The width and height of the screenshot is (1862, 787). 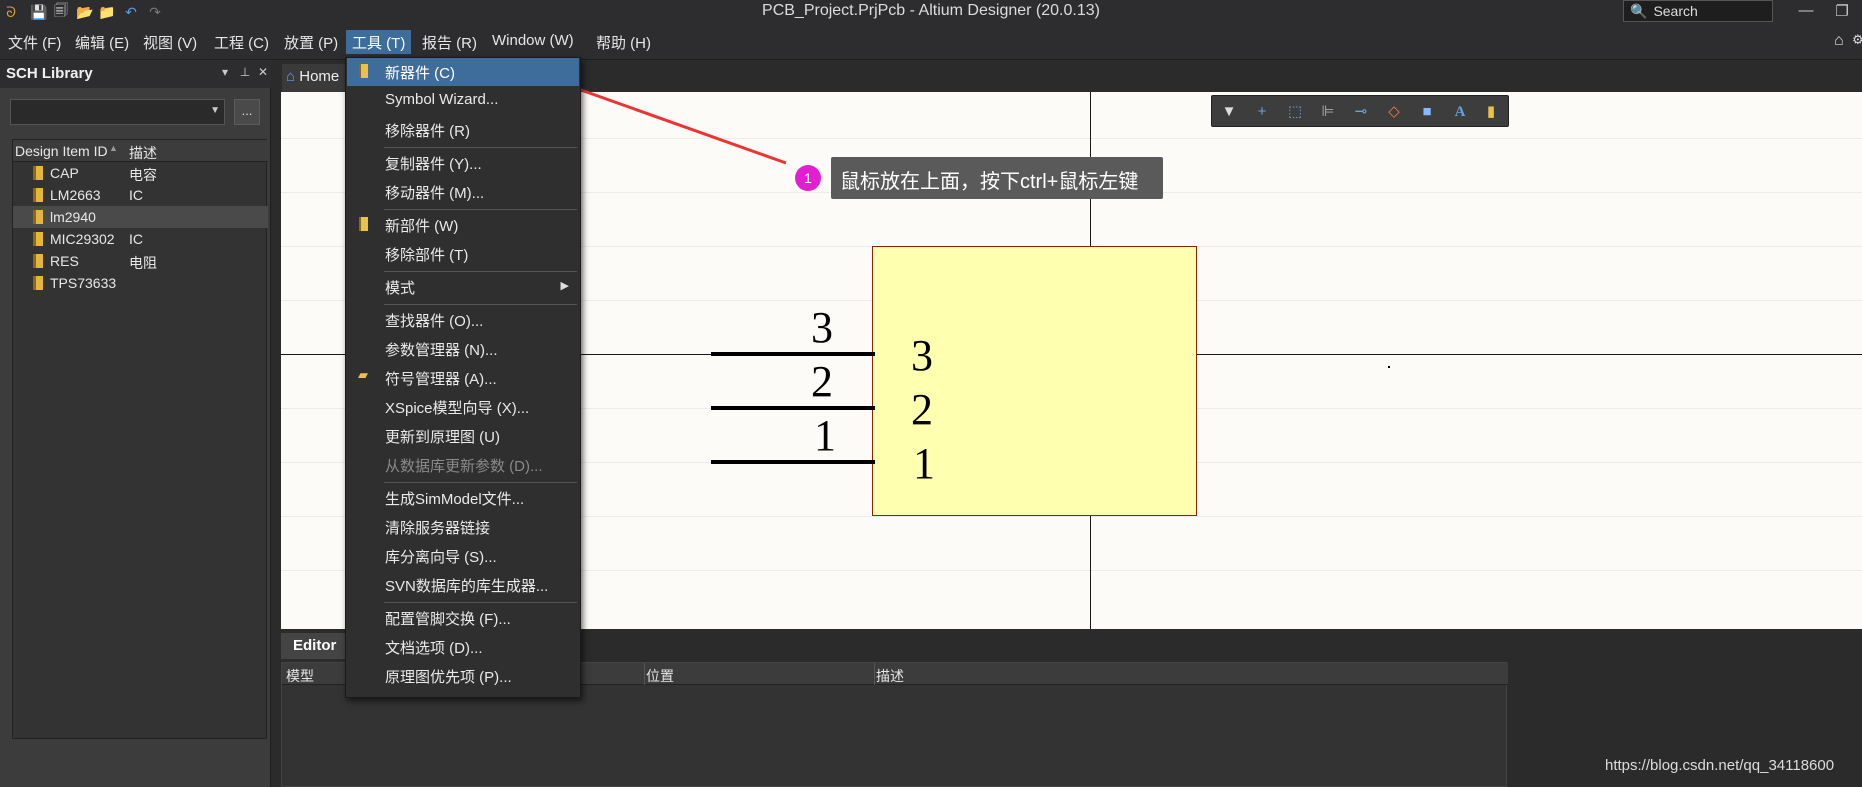 What do you see at coordinates (1262, 112) in the screenshot?
I see `move-icon: +` at bounding box center [1262, 112].